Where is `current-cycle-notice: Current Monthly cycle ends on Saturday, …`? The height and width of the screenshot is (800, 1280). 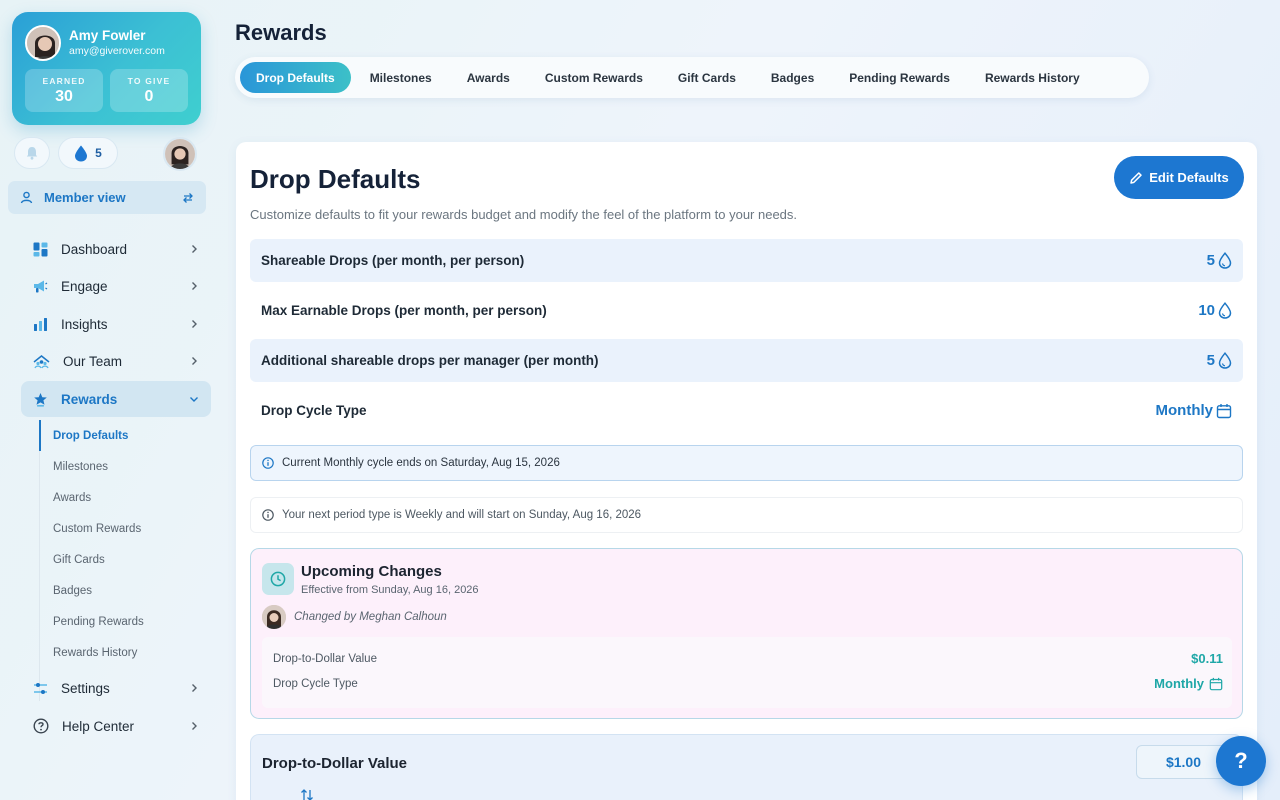
current-cycle-notice: Current Monthly cycle ends on Saturday, … is located at coordinates (746, 463).